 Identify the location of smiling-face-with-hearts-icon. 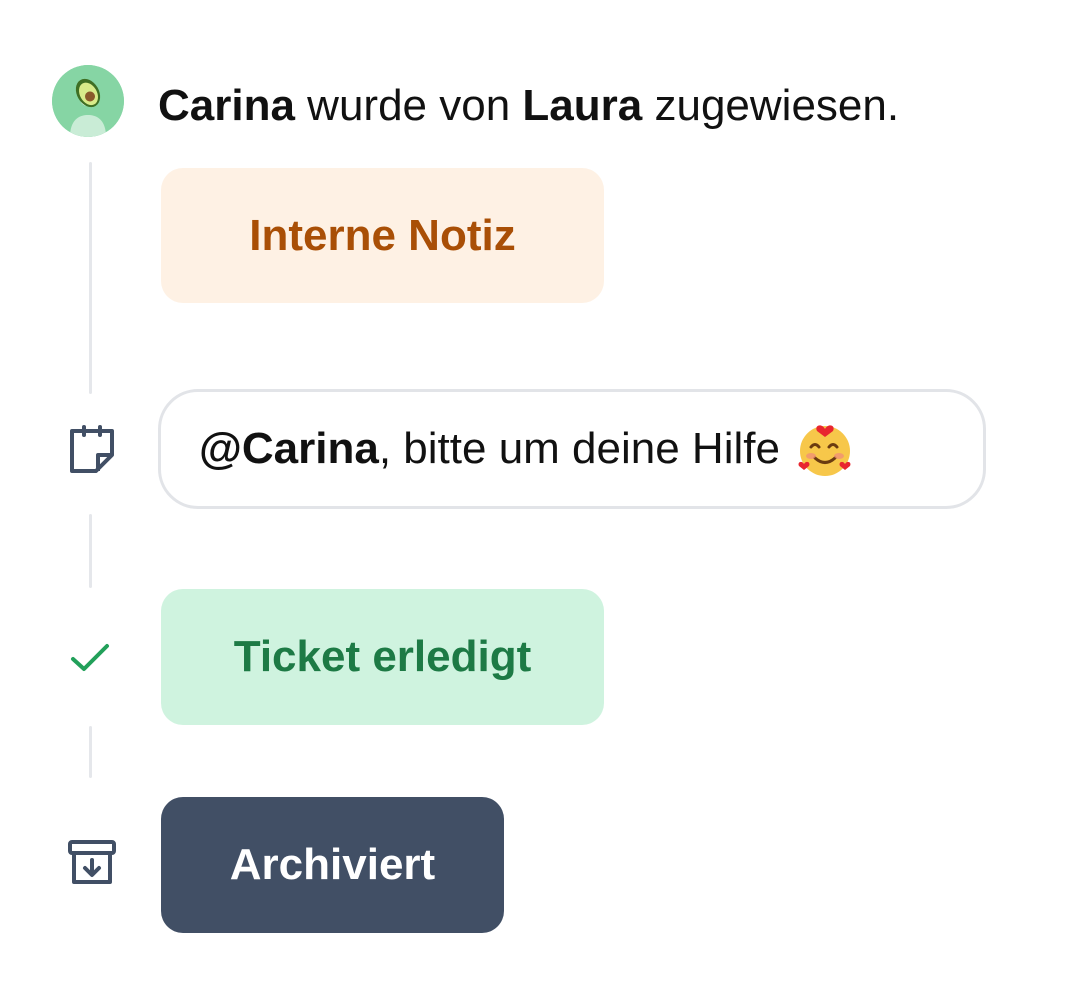
(825, 449).